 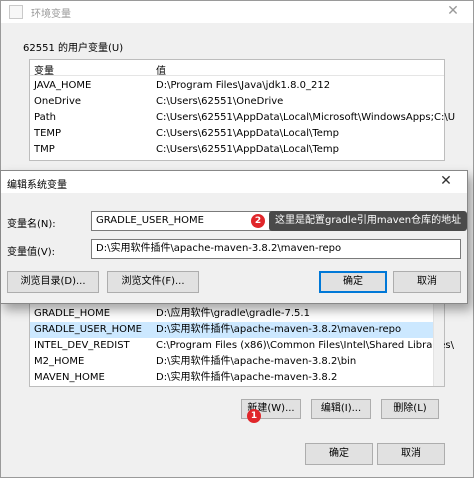 I want to click on dialog-ok-button: 确定, so click(x=353, y=282).